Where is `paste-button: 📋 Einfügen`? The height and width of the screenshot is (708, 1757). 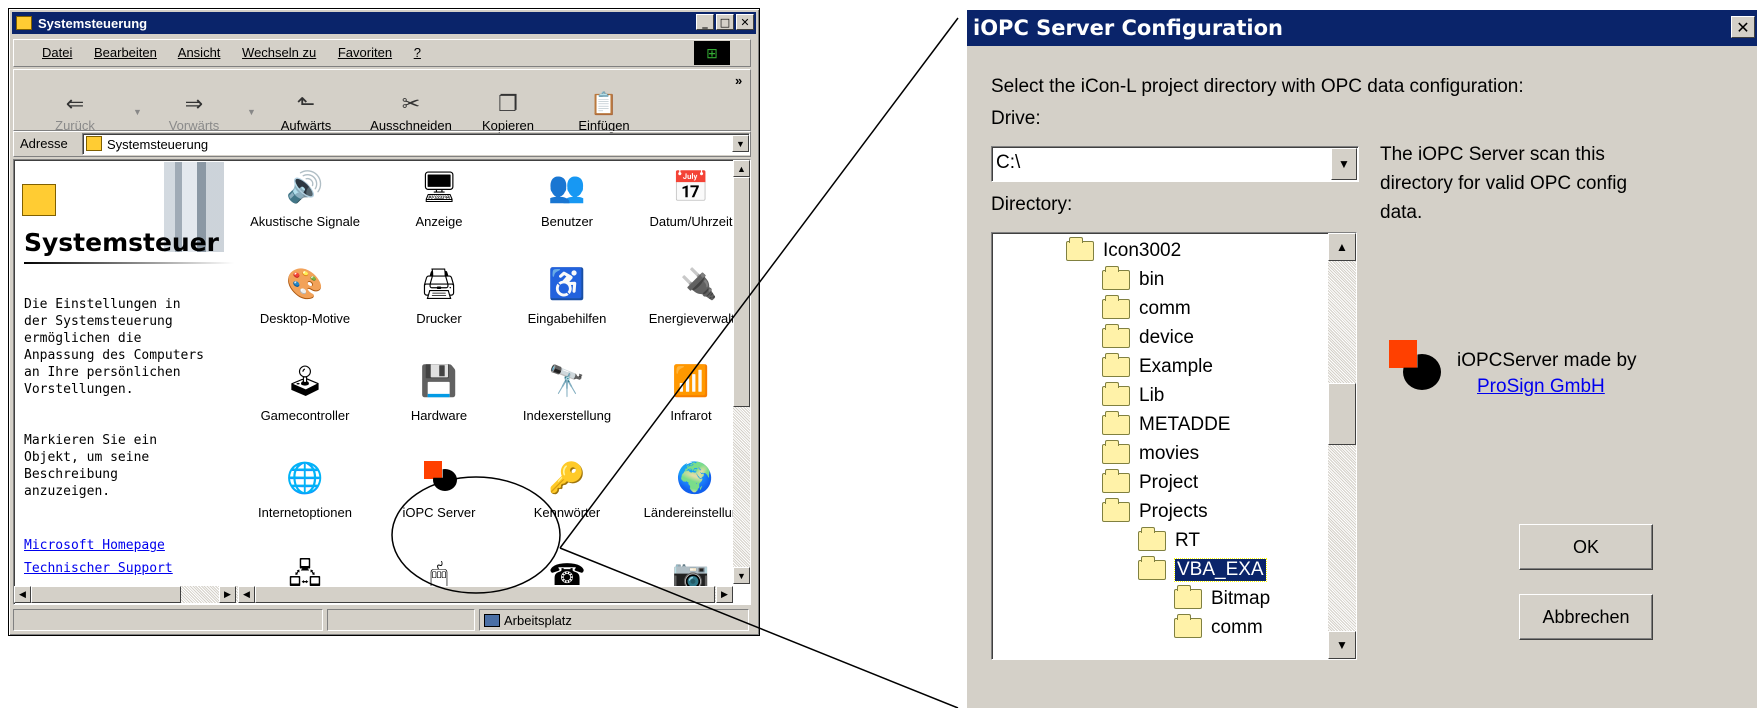 paste-button: 📋 Einfügen is located at coordinates (604, 113).